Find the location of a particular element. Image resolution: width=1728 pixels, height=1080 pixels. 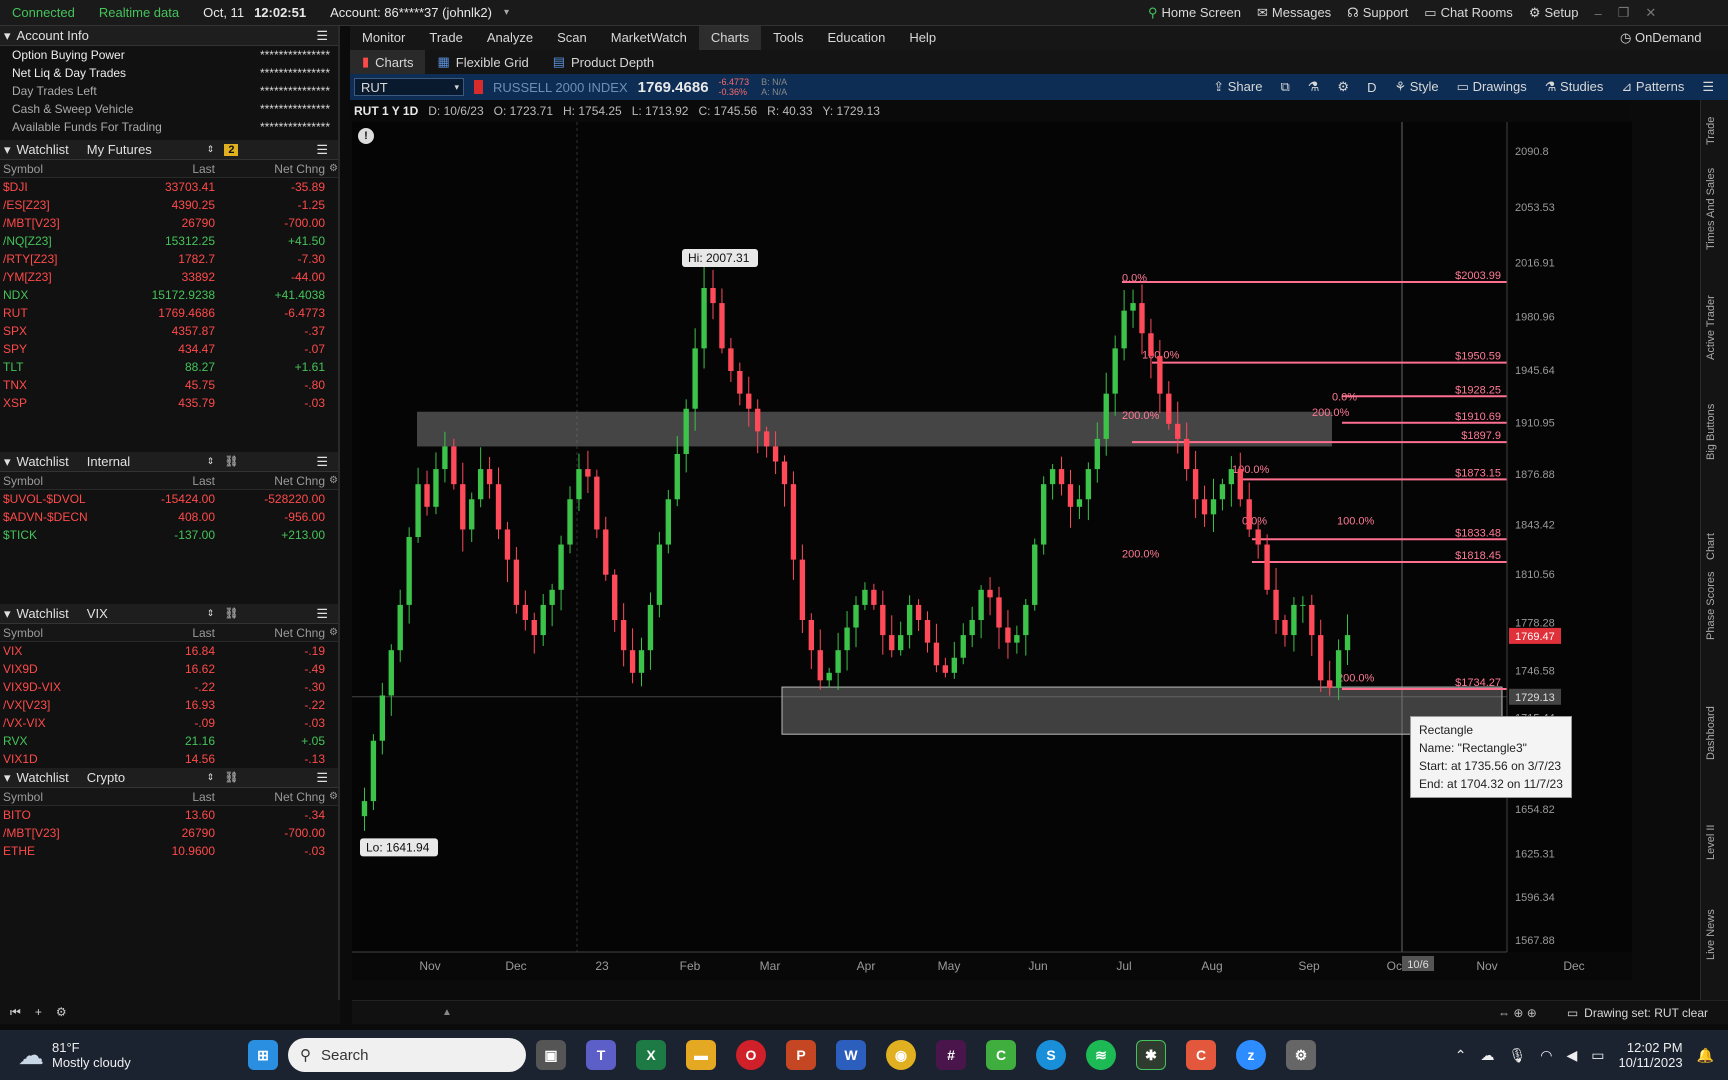

home-screen-link: ⚲ Home Screen is located at coordinates (1194, 13).